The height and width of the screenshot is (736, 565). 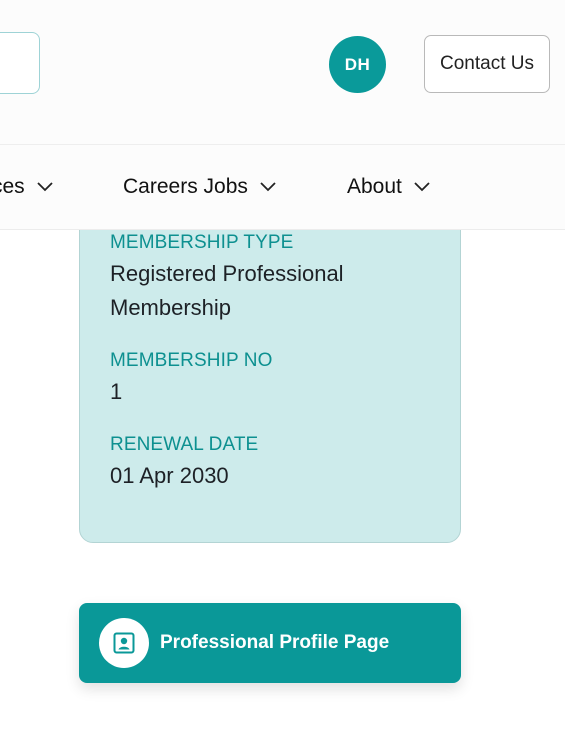 What do you see at coordinates (20, 63) in the screenshot?
I see `search-input` at bounding box center [20, 63].